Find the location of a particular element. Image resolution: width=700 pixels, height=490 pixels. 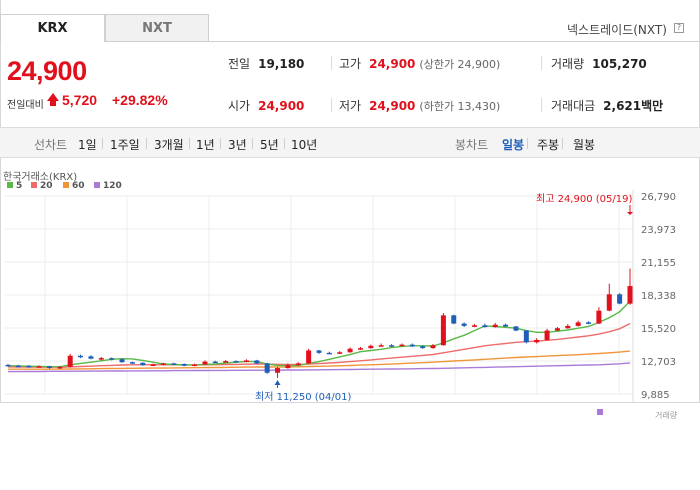

stat-high: 고가 24,900 (상한가 24,900) is located at coordinates (419, 63).